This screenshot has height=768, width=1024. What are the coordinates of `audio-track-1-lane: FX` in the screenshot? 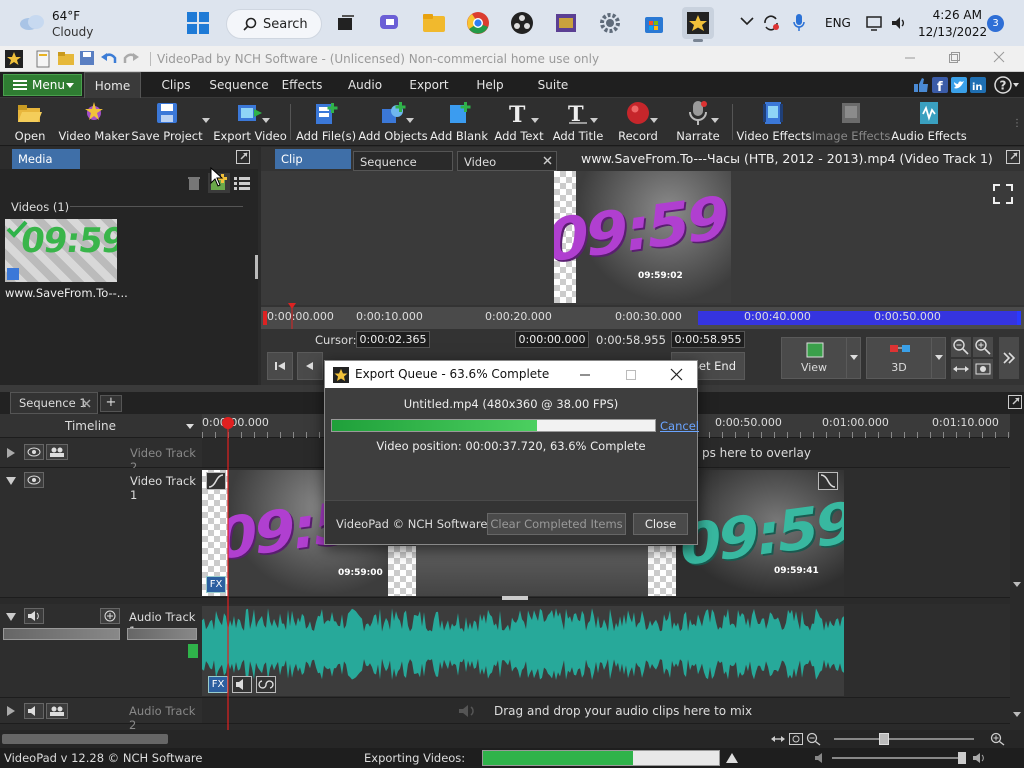 It's located at (606, 651).